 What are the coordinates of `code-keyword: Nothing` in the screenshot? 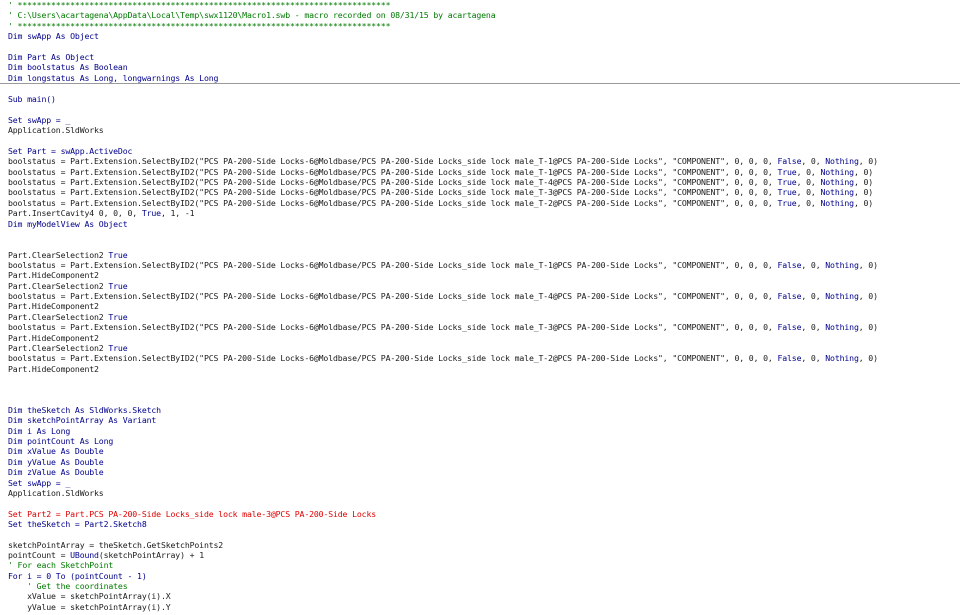 It's located at (837, 202).